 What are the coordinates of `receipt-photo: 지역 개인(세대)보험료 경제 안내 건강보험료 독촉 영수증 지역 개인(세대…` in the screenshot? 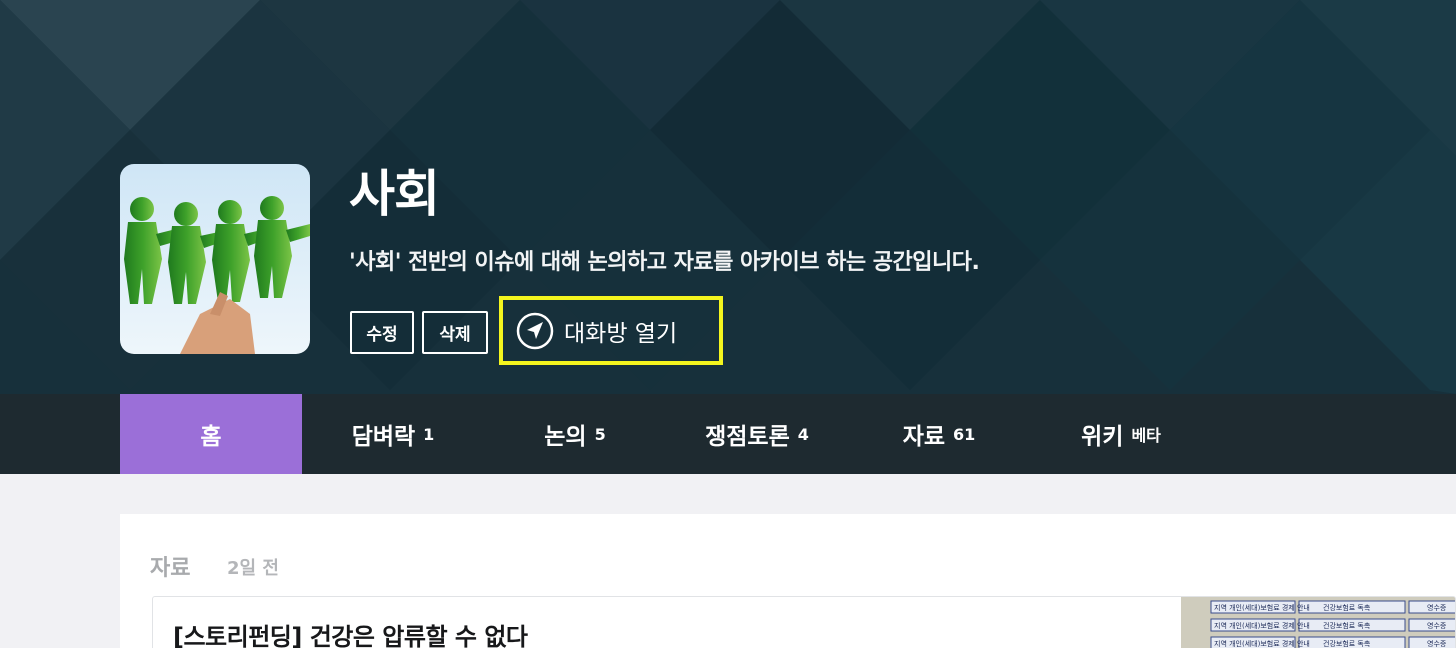 It's located at (1318, 622).